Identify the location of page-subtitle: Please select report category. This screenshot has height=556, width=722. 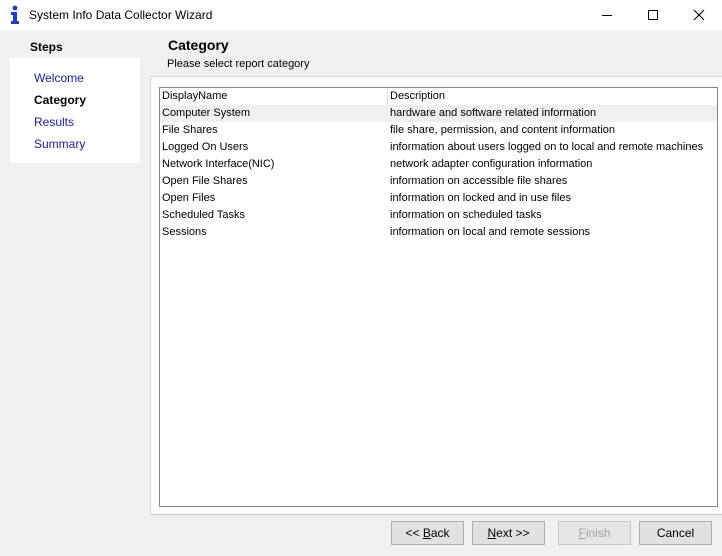
(238, 64).